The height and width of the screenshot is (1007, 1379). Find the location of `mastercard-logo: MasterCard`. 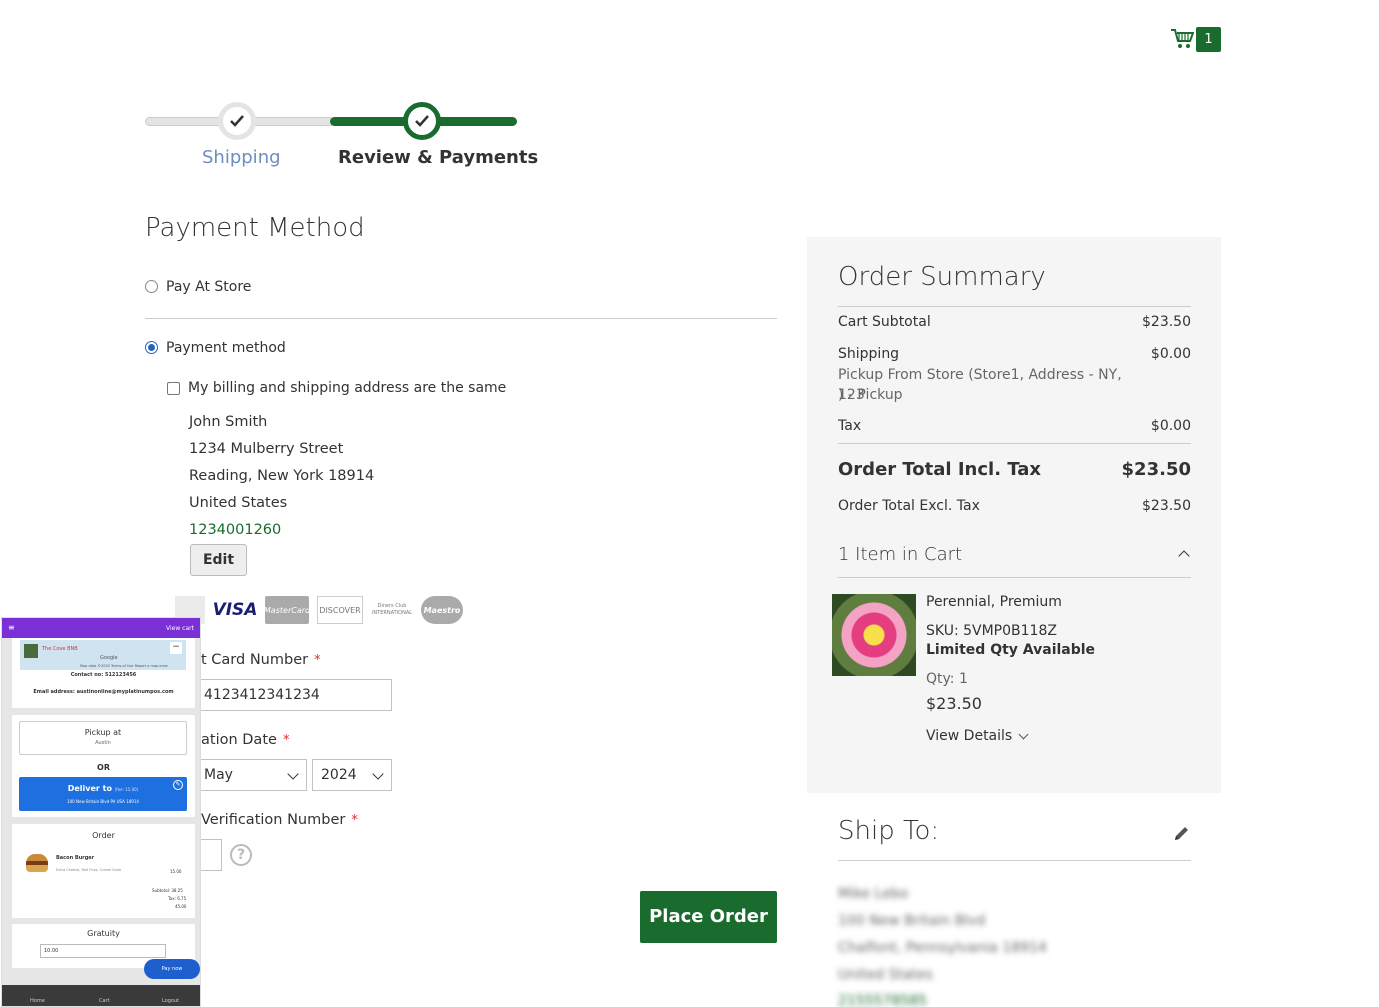

mastercard-logo: MasterCard is located at coordinates (287, 610).